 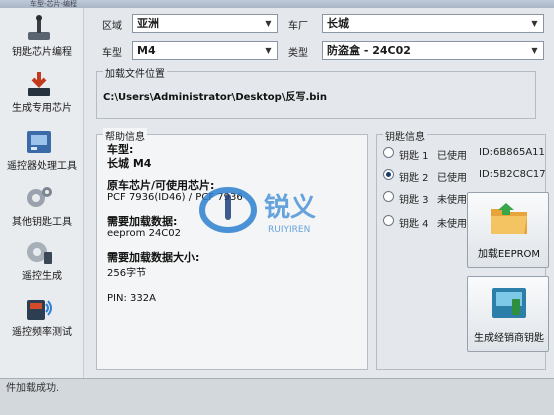 I want to click on region-value: 亚洲, so click(x=148, y=23).